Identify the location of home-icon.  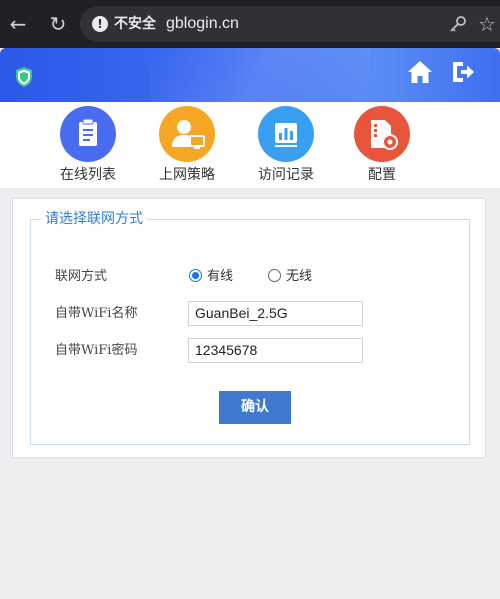
(420, 72).